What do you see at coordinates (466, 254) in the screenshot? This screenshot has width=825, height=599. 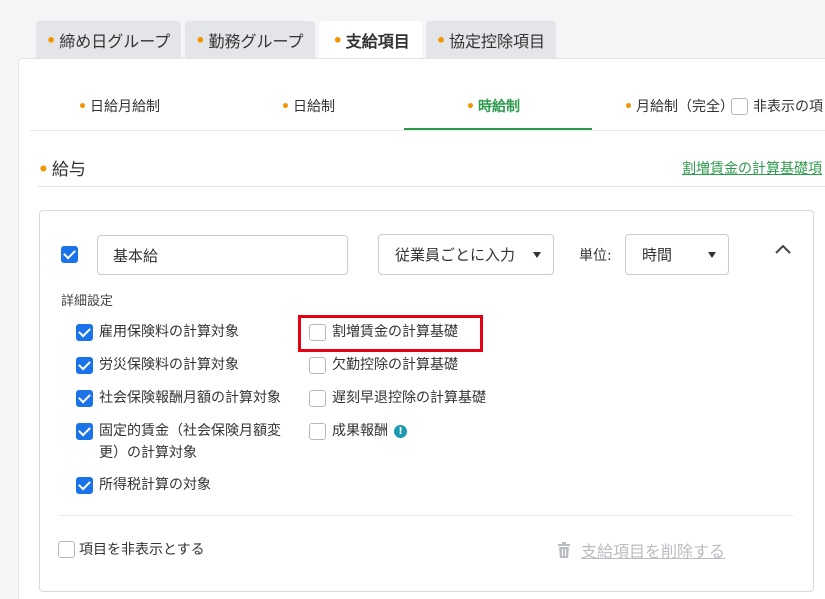 I see `input-mode-select: 従業員ごとに入力` at bounding box center [466, 254].